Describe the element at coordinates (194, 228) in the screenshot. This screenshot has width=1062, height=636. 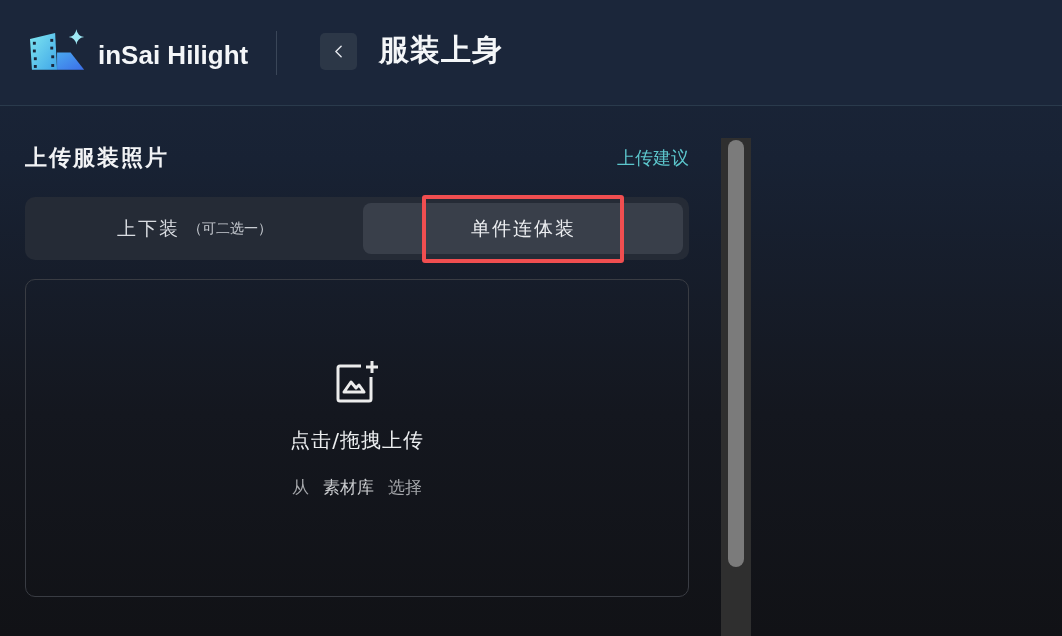
I see `garment-type-tab: 上下装 （可二选一）` at that location.